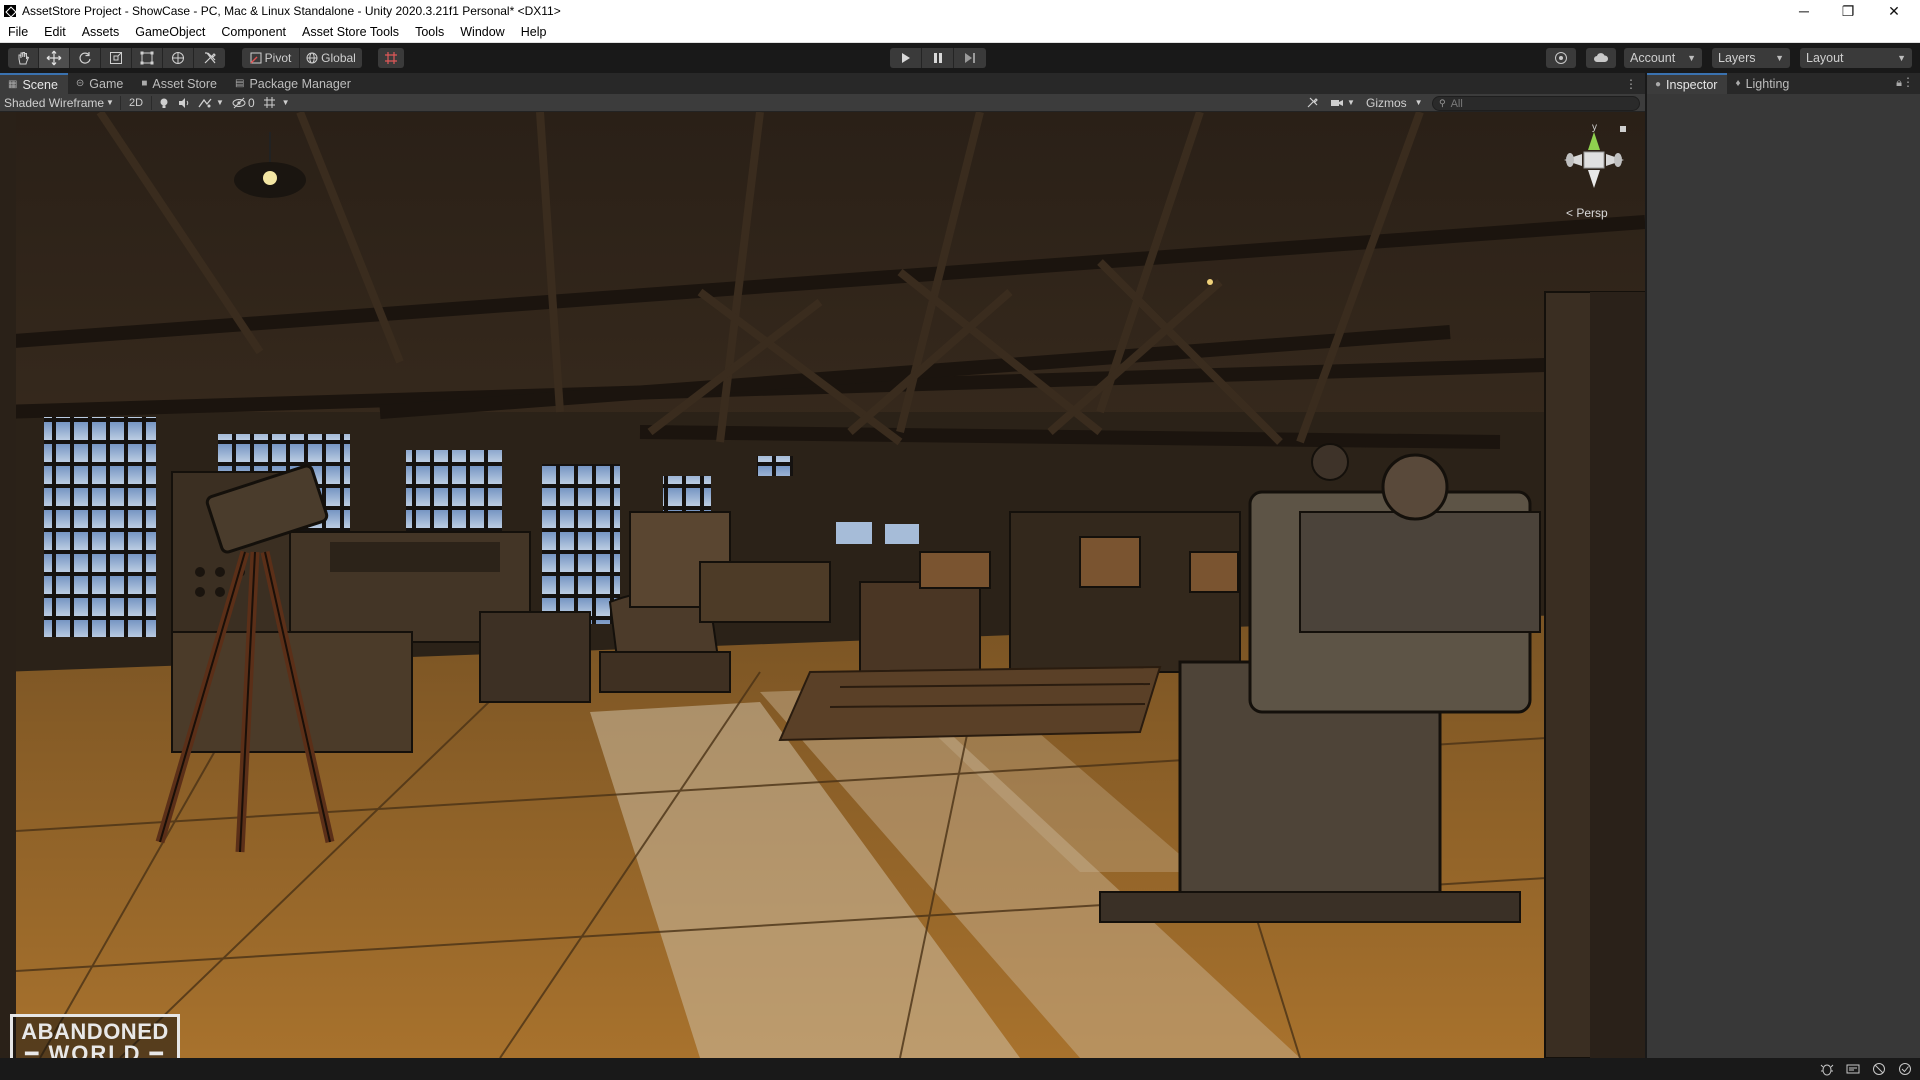  I want to click on grid-snap-icon, so click(391, 58).